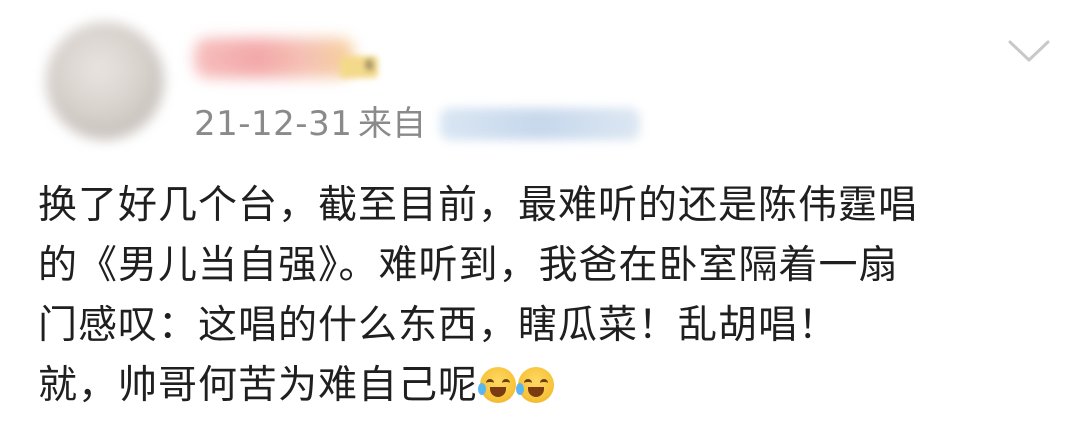  I want to click on content-line-last: 就，帅哥何苦为难自己呢, so click(543, 386).